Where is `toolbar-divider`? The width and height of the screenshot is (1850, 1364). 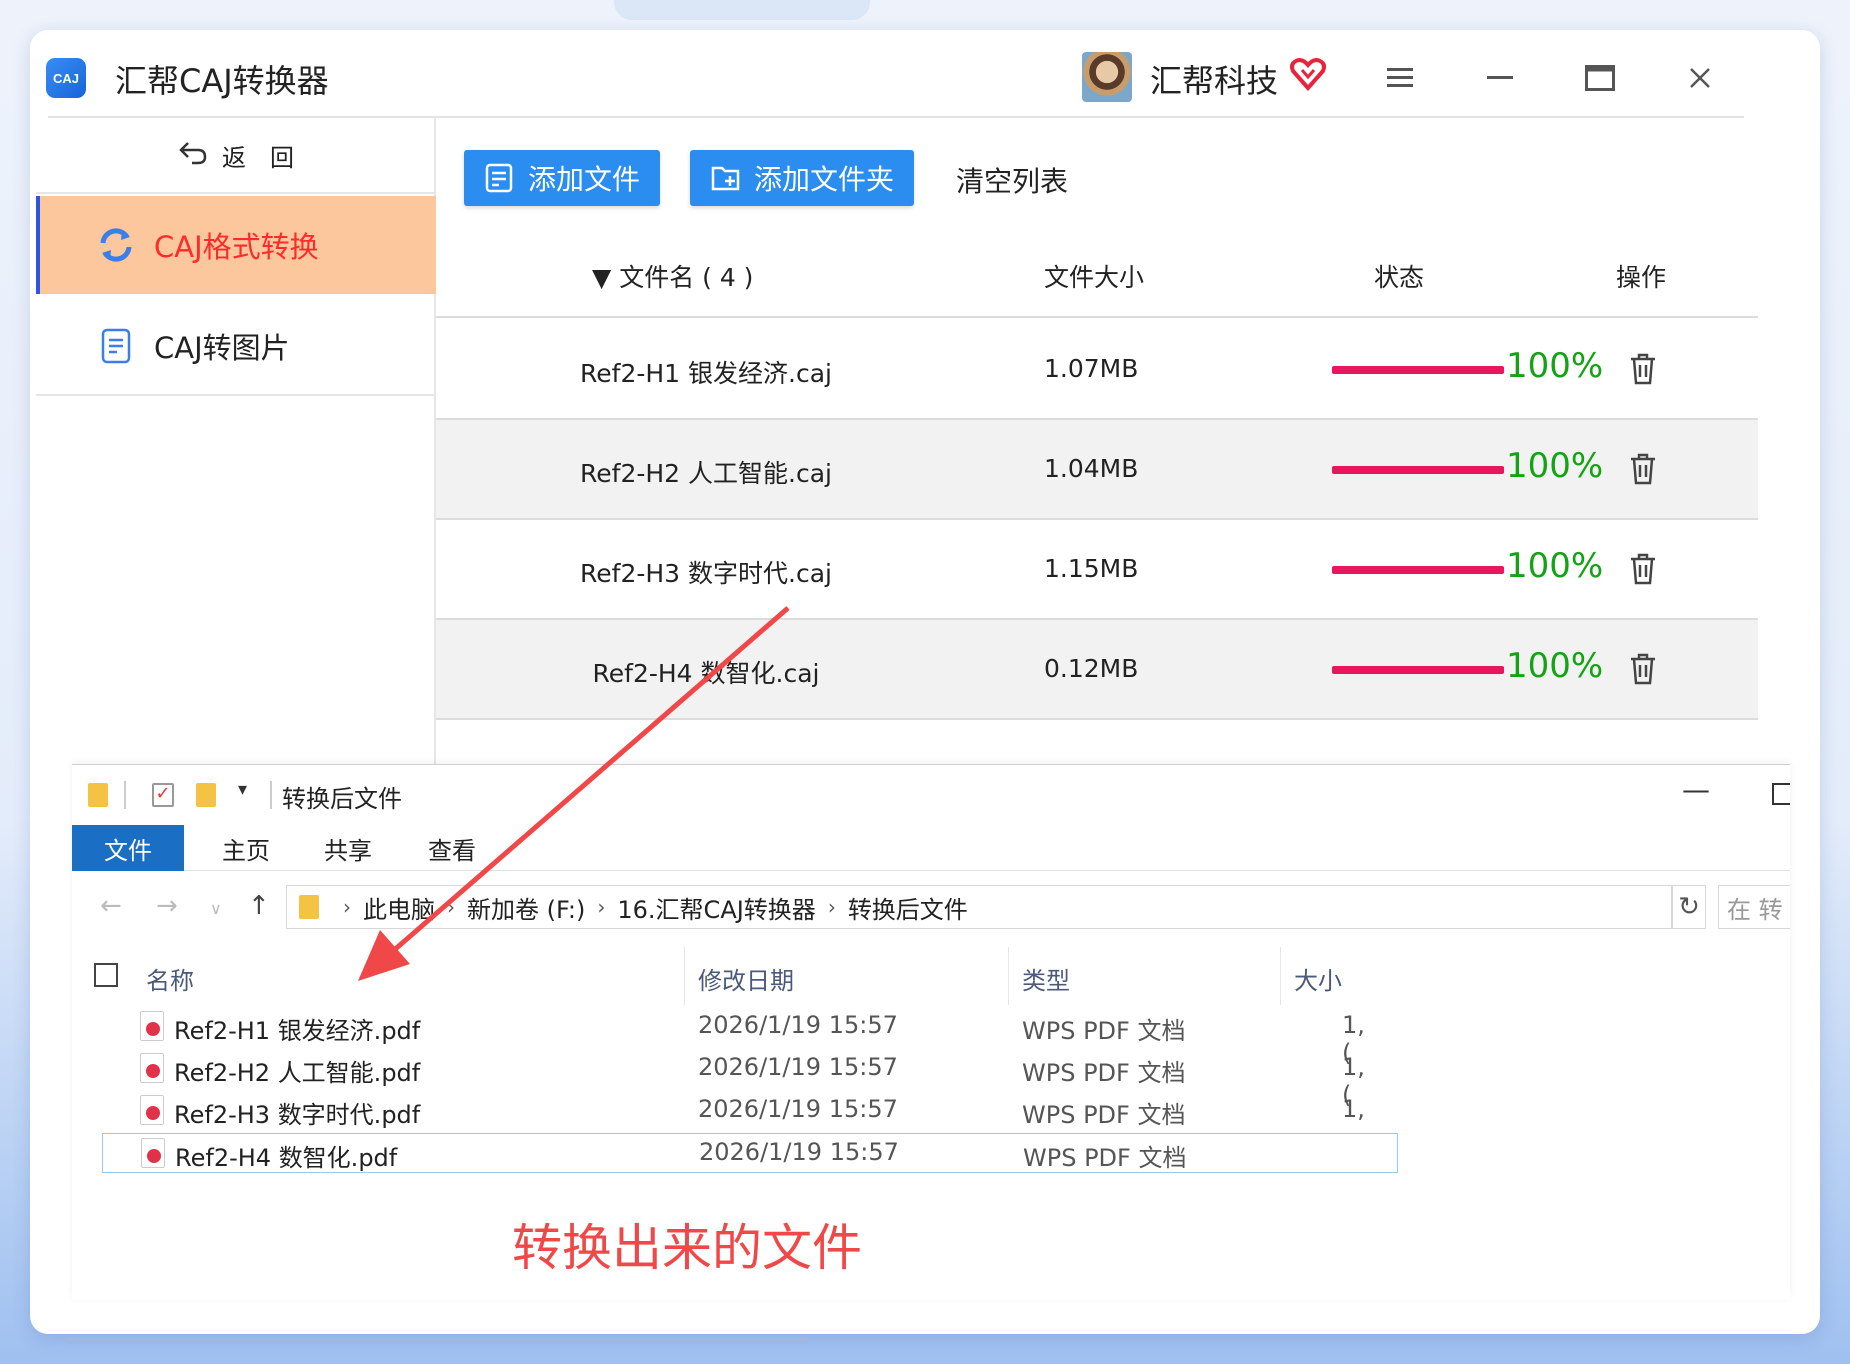
toolbar-divider is located at coordinates (271, 795).